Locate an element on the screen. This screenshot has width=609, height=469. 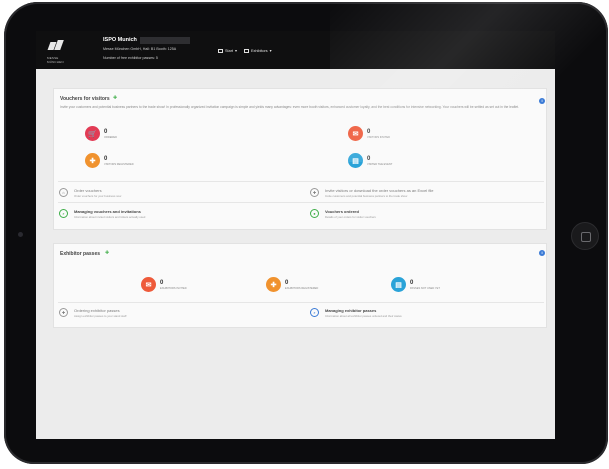
cart-icon: 🛒 is located at coordinates (92, 133).